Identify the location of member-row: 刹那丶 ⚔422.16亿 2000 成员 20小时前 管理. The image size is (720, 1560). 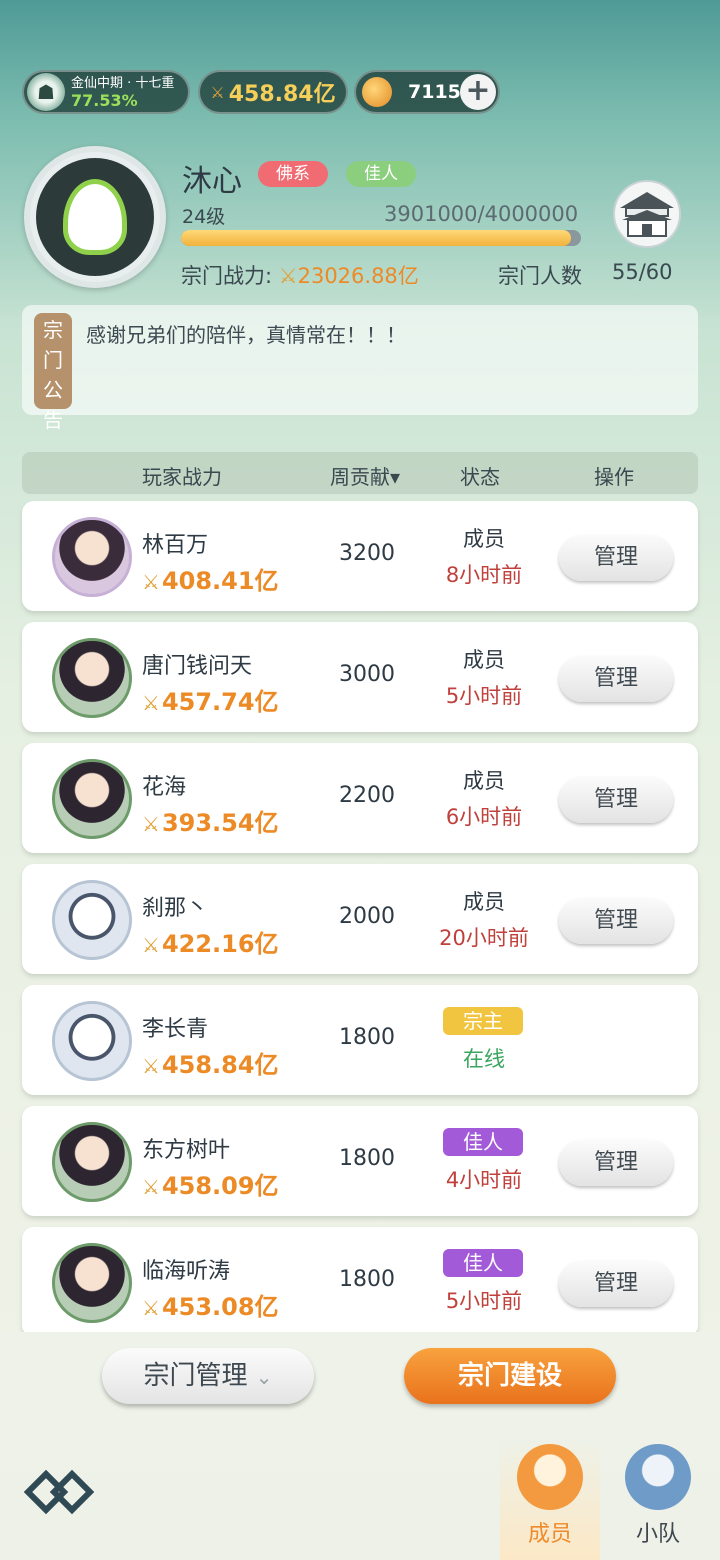
(360, 919).